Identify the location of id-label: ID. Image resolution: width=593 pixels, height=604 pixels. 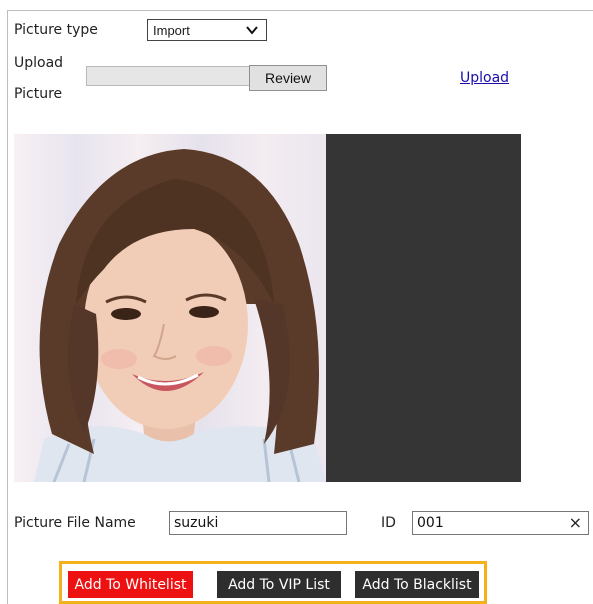
(388, 523).